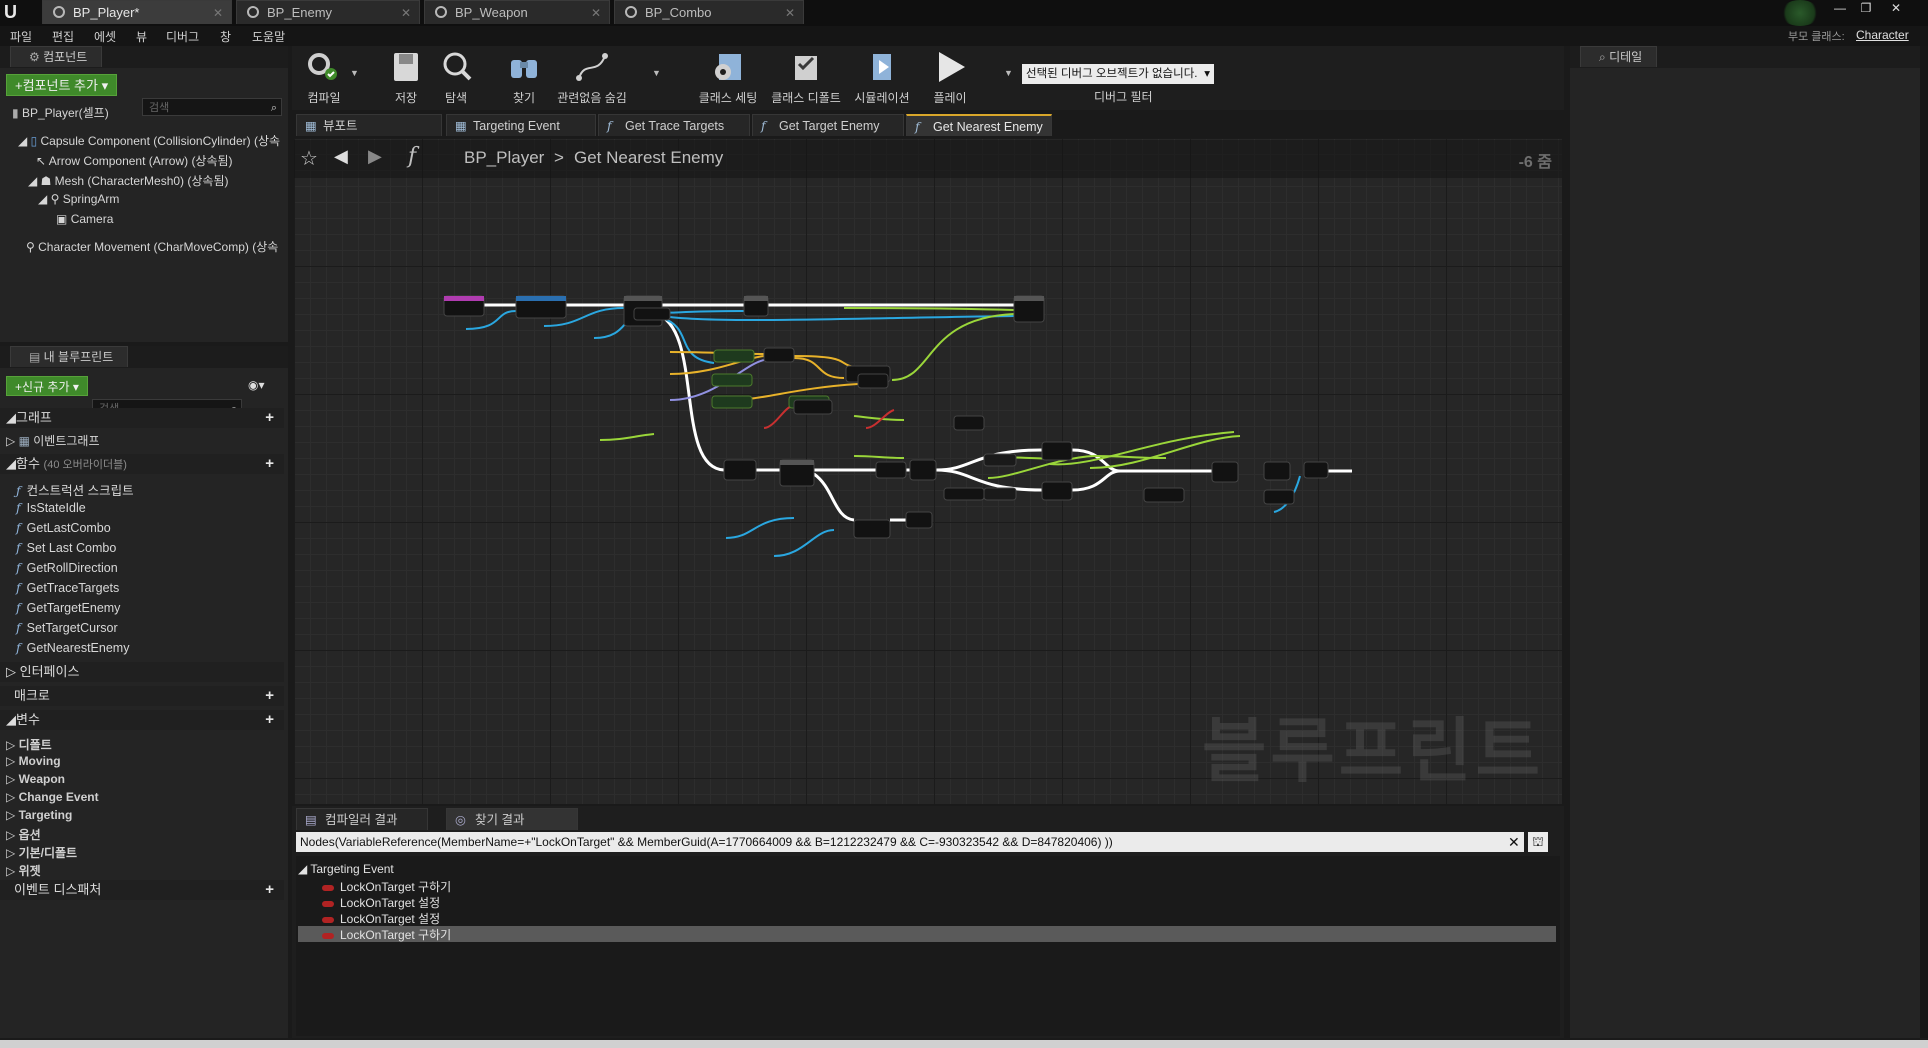  Describe the element at coordinates (1882, 35) in the screenshot. I see `parent-class-link: Character` at that location.